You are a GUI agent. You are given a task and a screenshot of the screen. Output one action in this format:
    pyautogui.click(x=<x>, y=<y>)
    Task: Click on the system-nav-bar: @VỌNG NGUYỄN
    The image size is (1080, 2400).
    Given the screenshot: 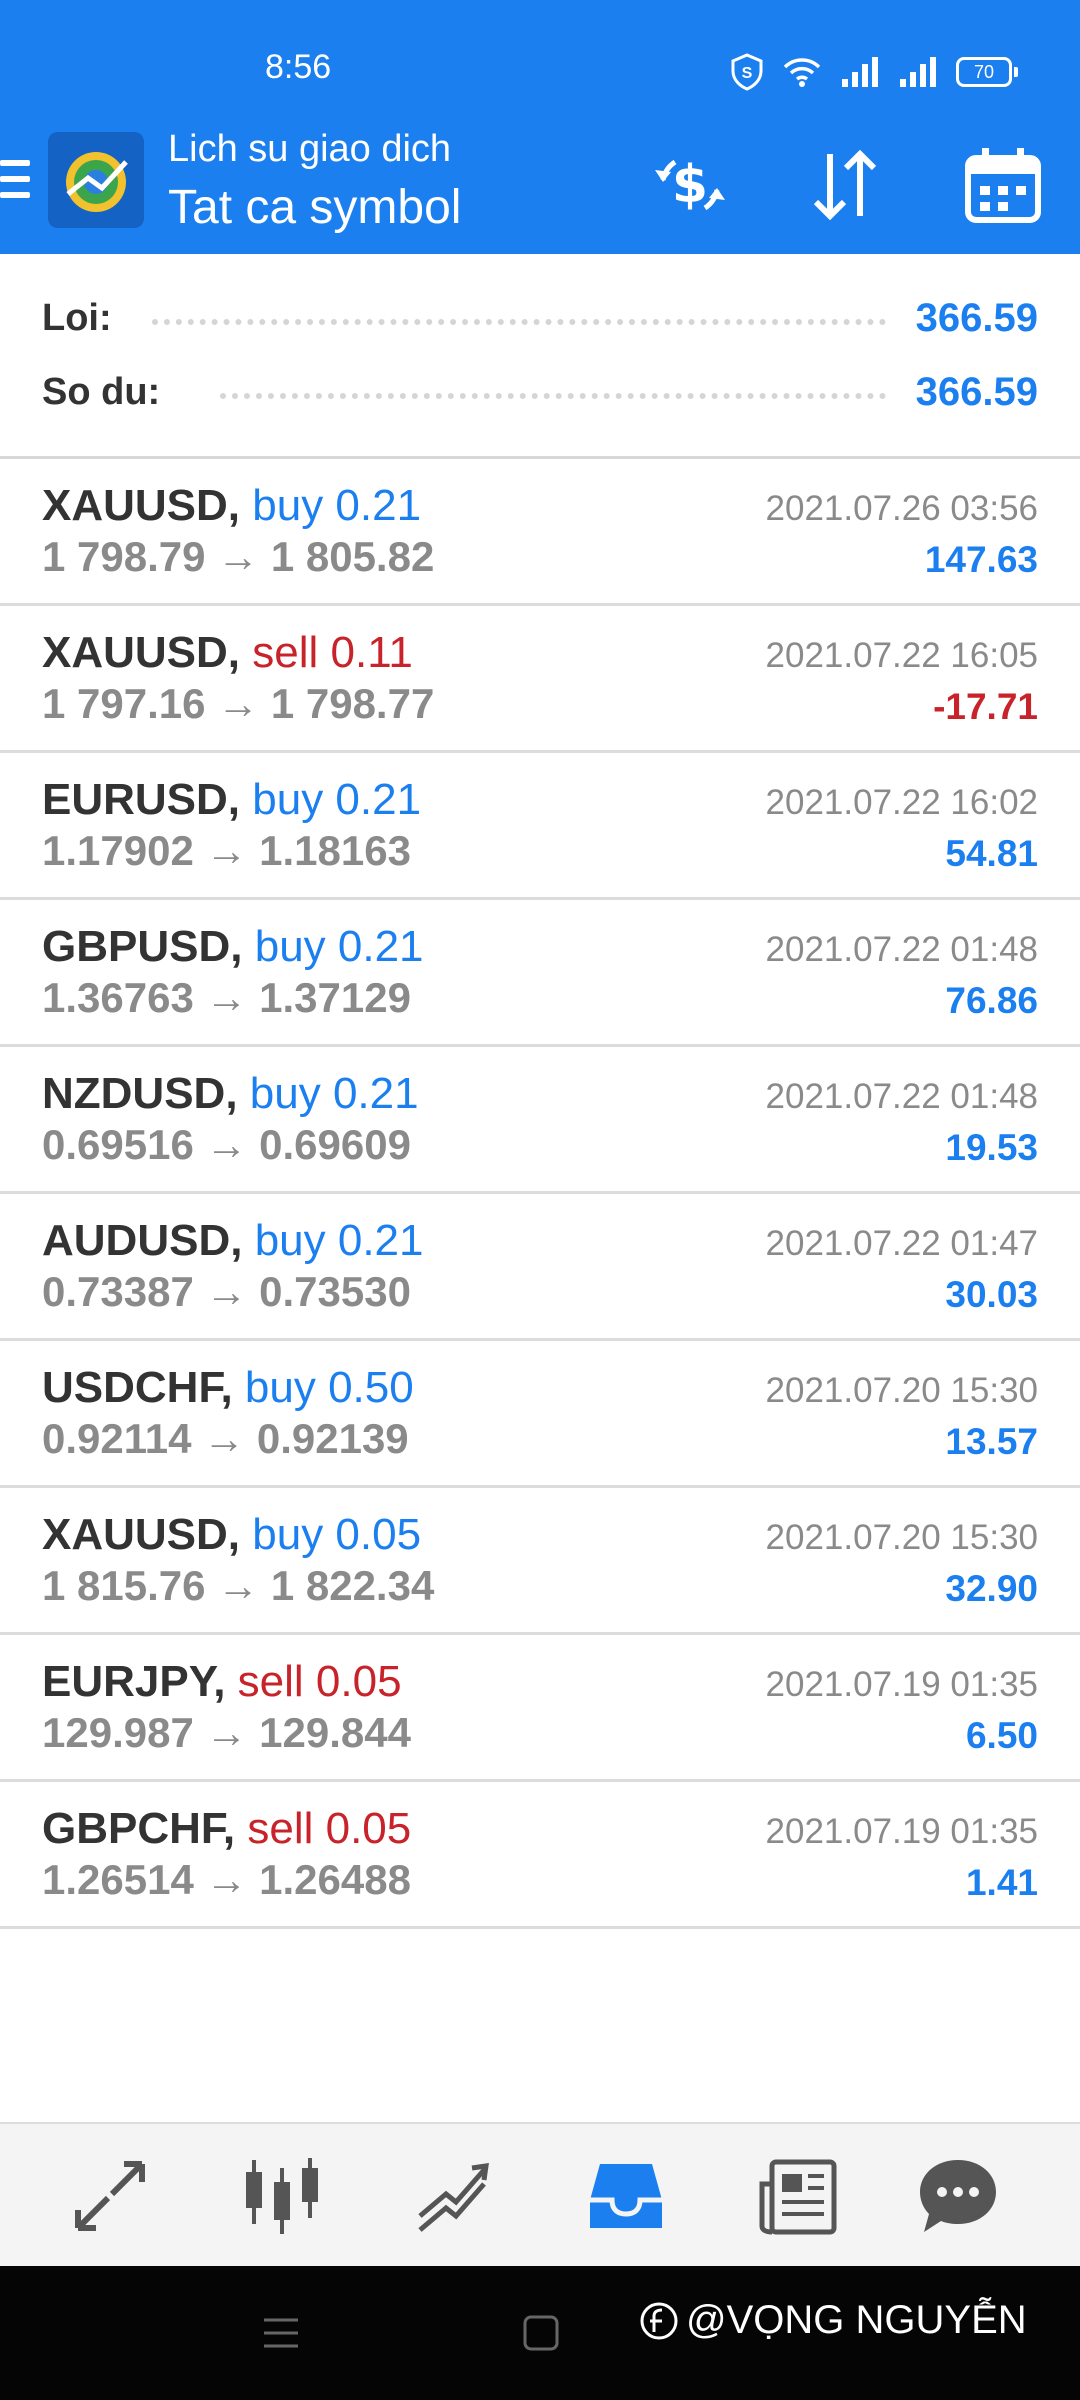 What is the action you would take?
    pyautogui.click(x=540, y=2333)
    